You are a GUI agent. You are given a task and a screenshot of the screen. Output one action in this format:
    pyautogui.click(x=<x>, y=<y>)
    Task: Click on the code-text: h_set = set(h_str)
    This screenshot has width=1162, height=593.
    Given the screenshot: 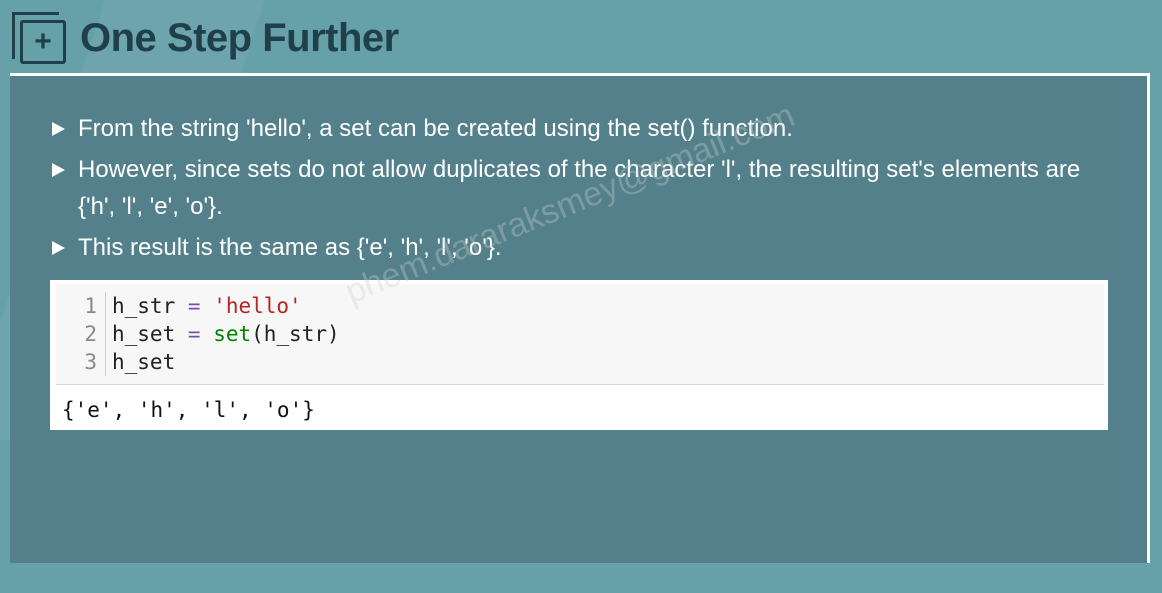 What is the action you would take?
    pyautogui.click(x=223, y=334)
    